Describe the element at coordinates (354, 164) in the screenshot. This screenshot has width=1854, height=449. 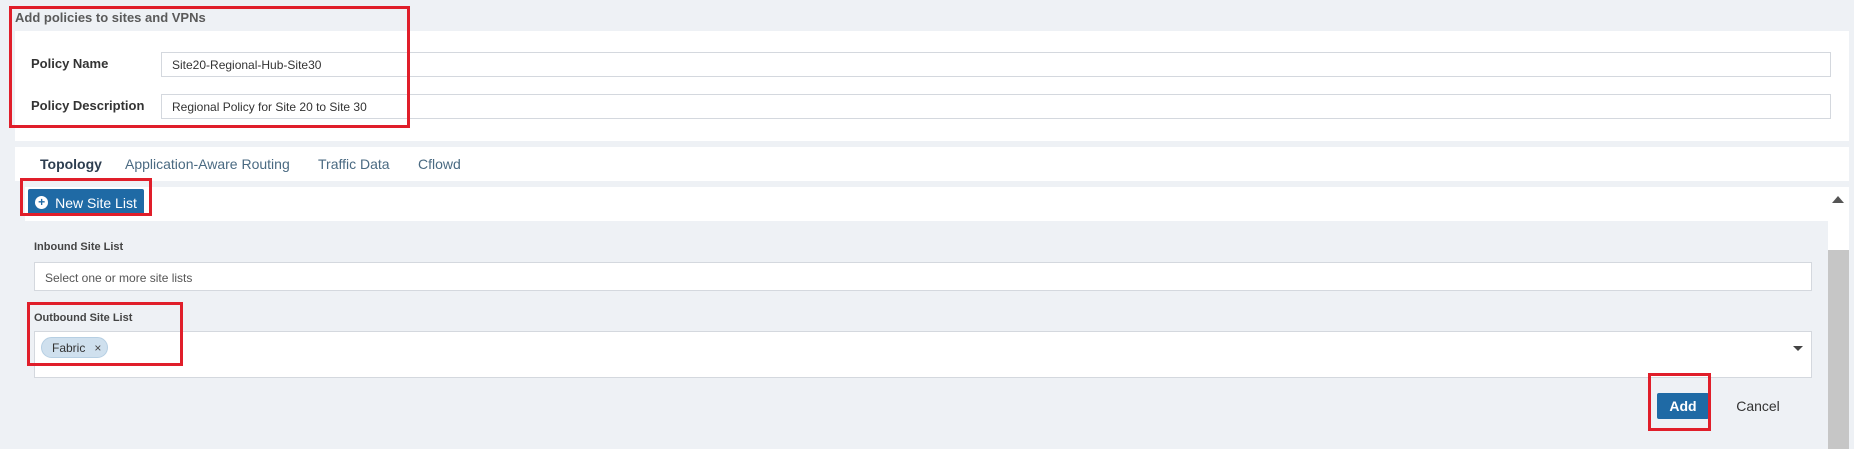
I see `tab-traffic-data: Traffic Data` at that location.